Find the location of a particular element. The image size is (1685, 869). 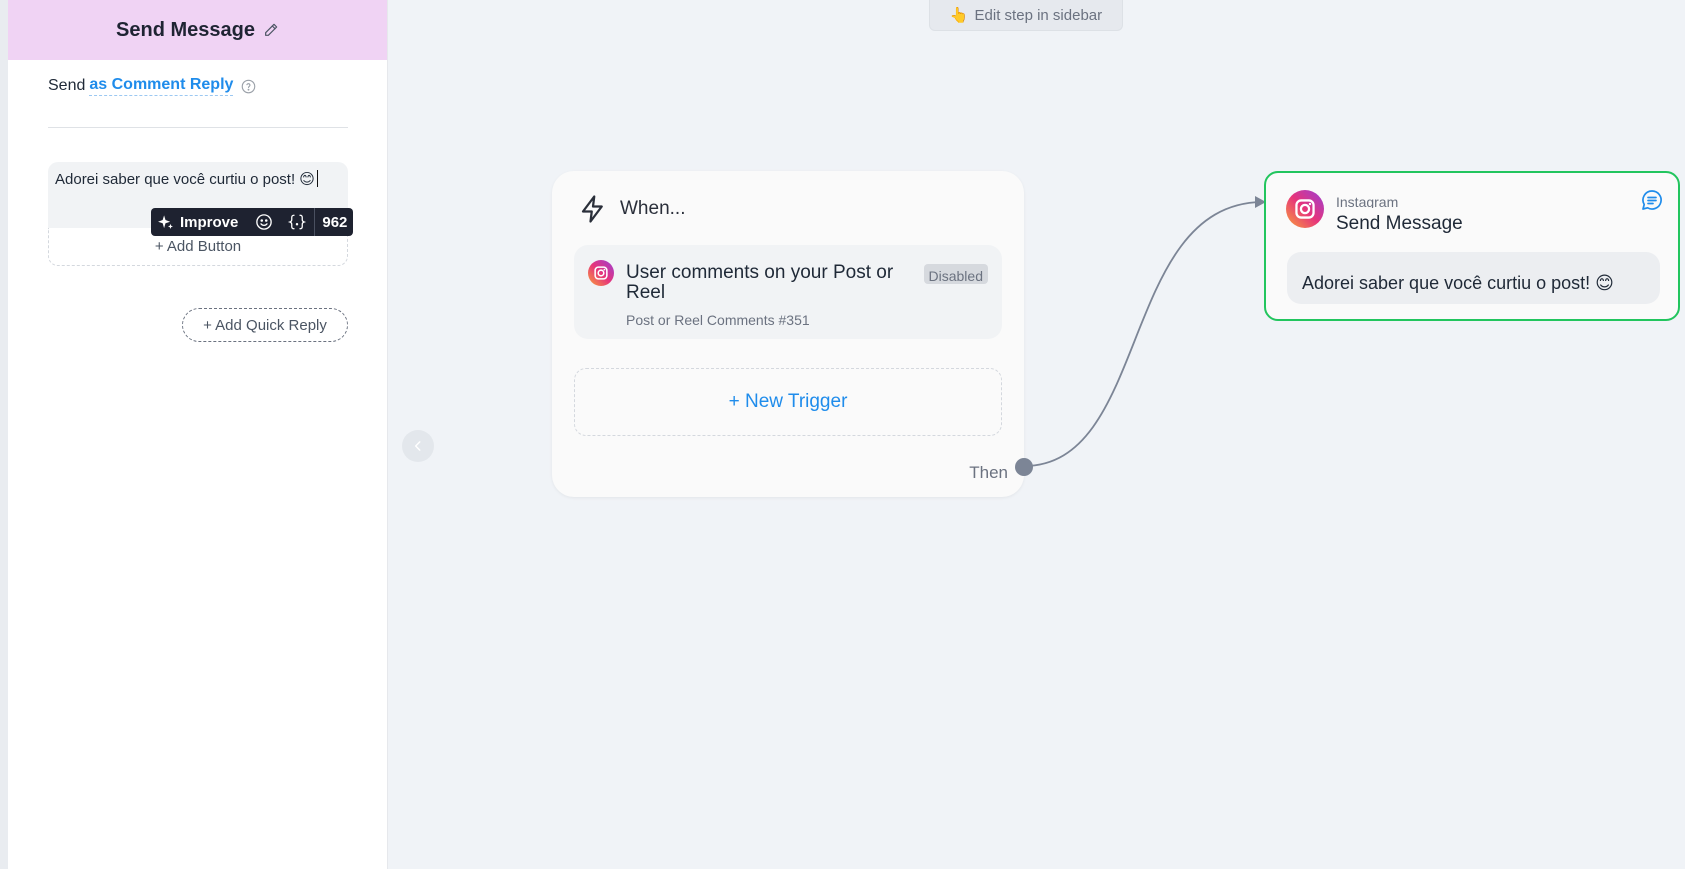

send-mode-select: as Comment Reply is located at coordinates (161, 86).